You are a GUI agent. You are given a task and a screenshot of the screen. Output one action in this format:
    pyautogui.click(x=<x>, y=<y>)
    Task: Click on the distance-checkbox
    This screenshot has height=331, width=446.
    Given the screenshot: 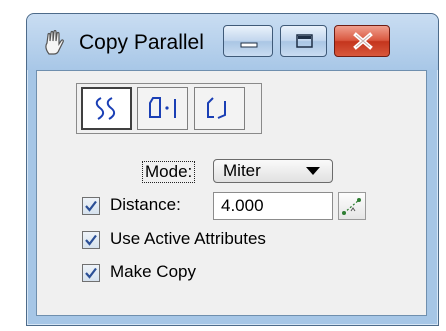 What is the action you would take?
    pyautogui.click(x=91, y=206)
    